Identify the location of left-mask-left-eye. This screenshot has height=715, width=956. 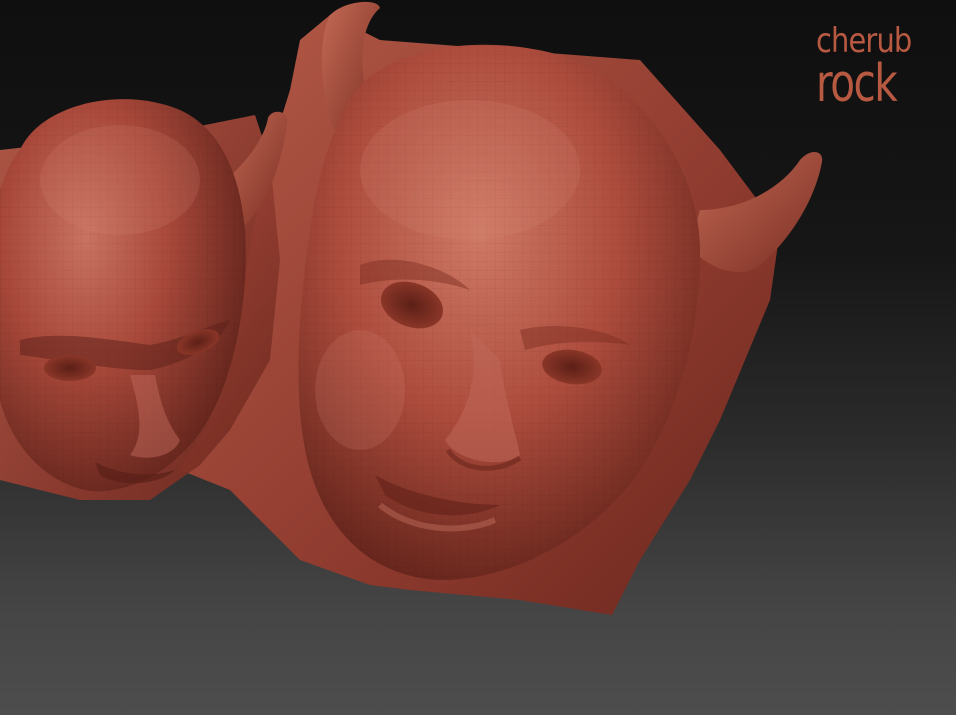
(70, 368).